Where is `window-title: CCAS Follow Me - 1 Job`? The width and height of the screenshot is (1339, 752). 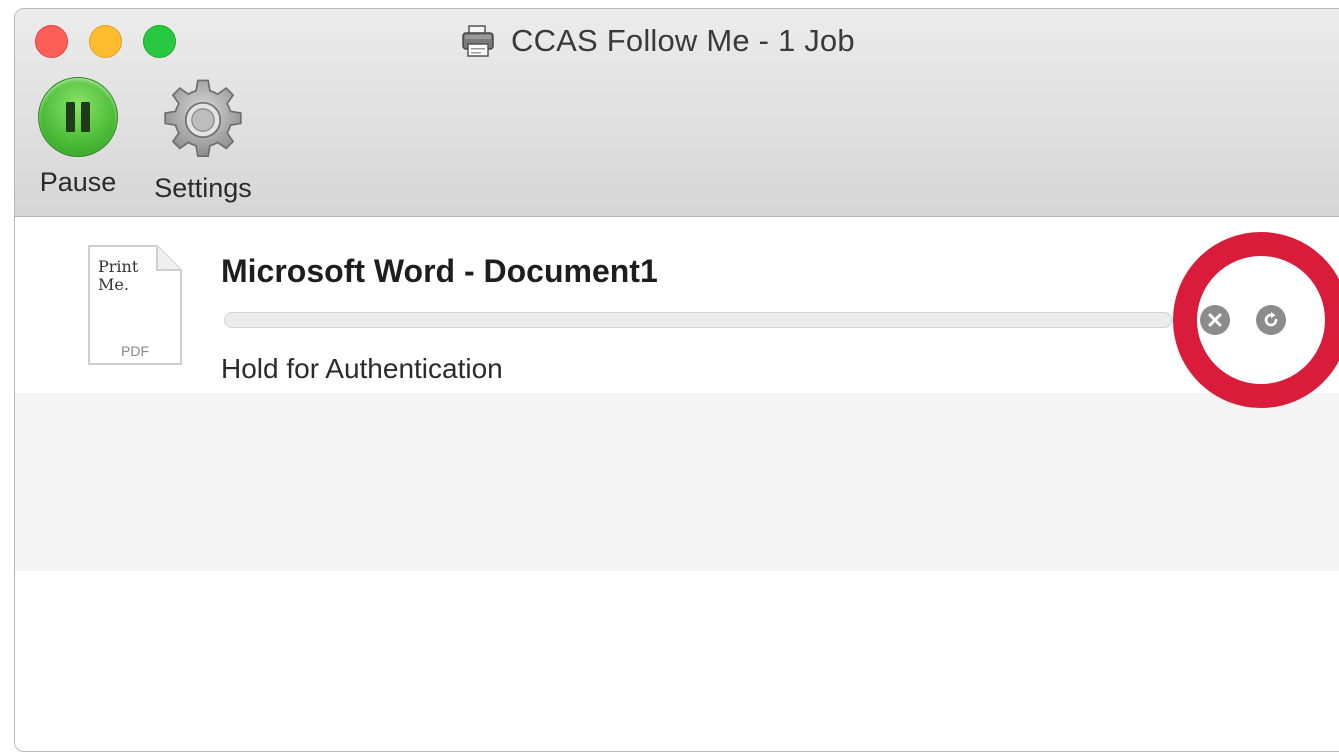
window-title: CCAS Follow Me - 1 Job is located at coordinates (683, 40).